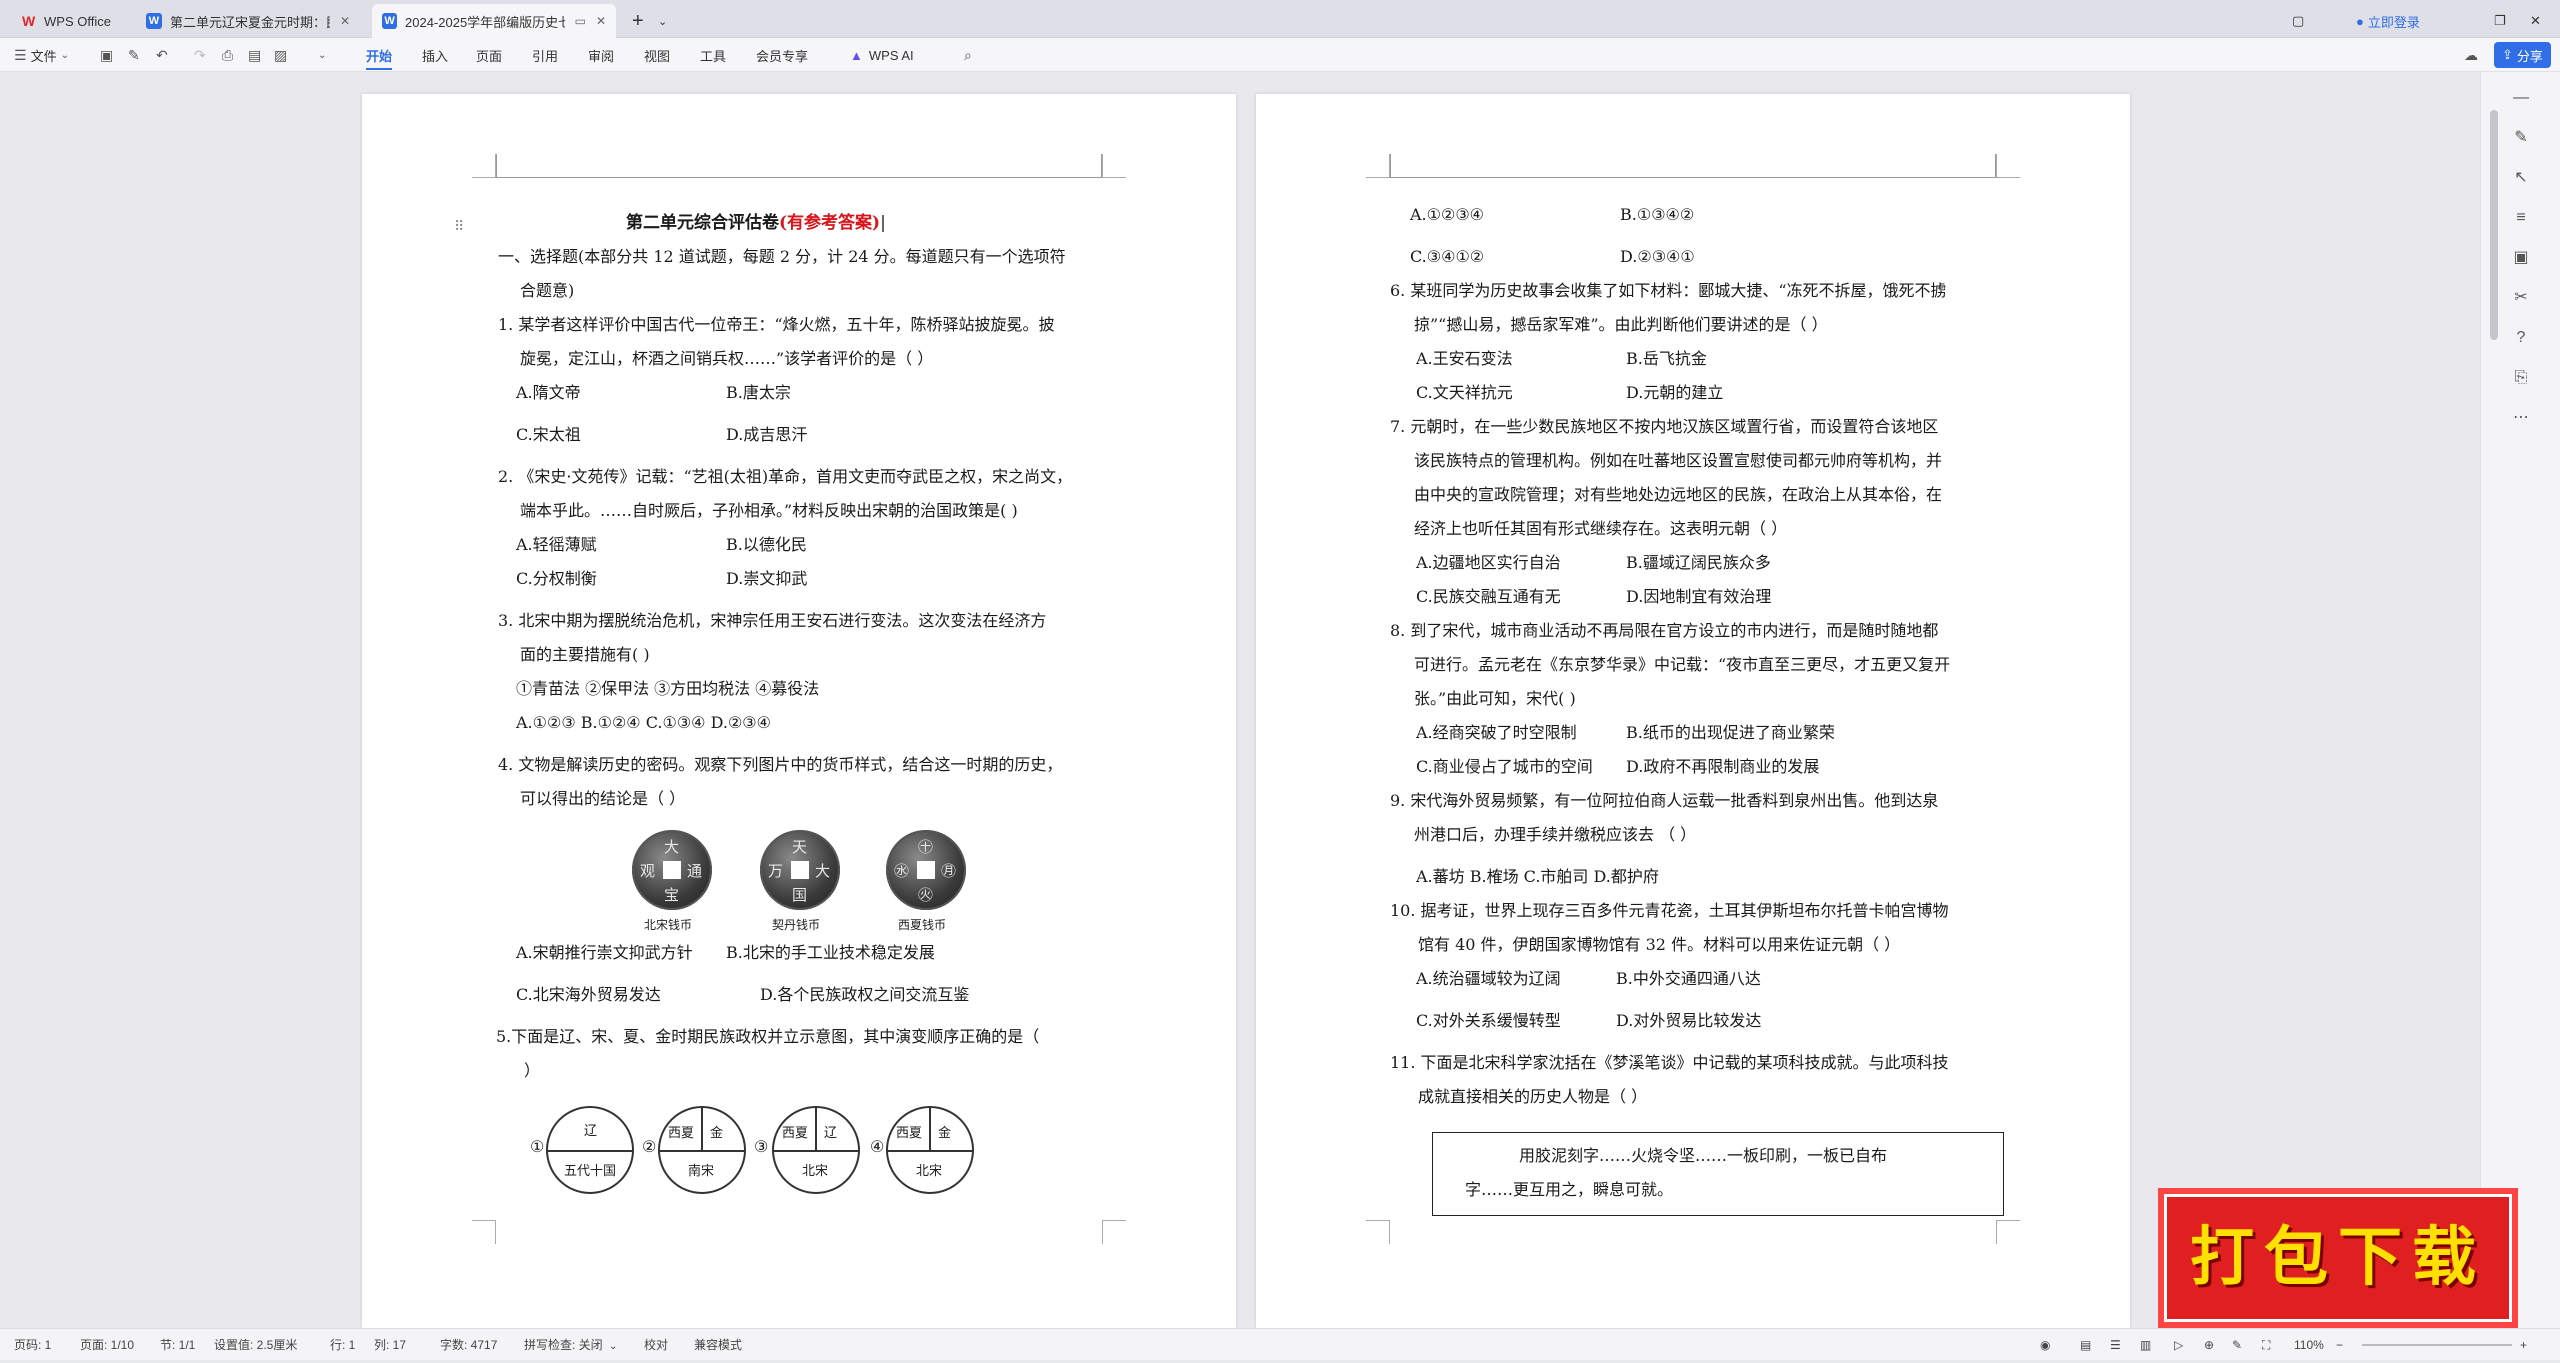  Describe the element at coordinates (2401, 21) in the screenshot. I see `login-button: ● 立即登录` at that location.